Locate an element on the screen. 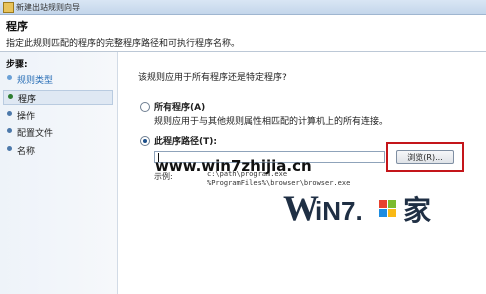 The width and height of the screenshot is (486, 294). step-program: 程序 is located at coordinates (58, 97).